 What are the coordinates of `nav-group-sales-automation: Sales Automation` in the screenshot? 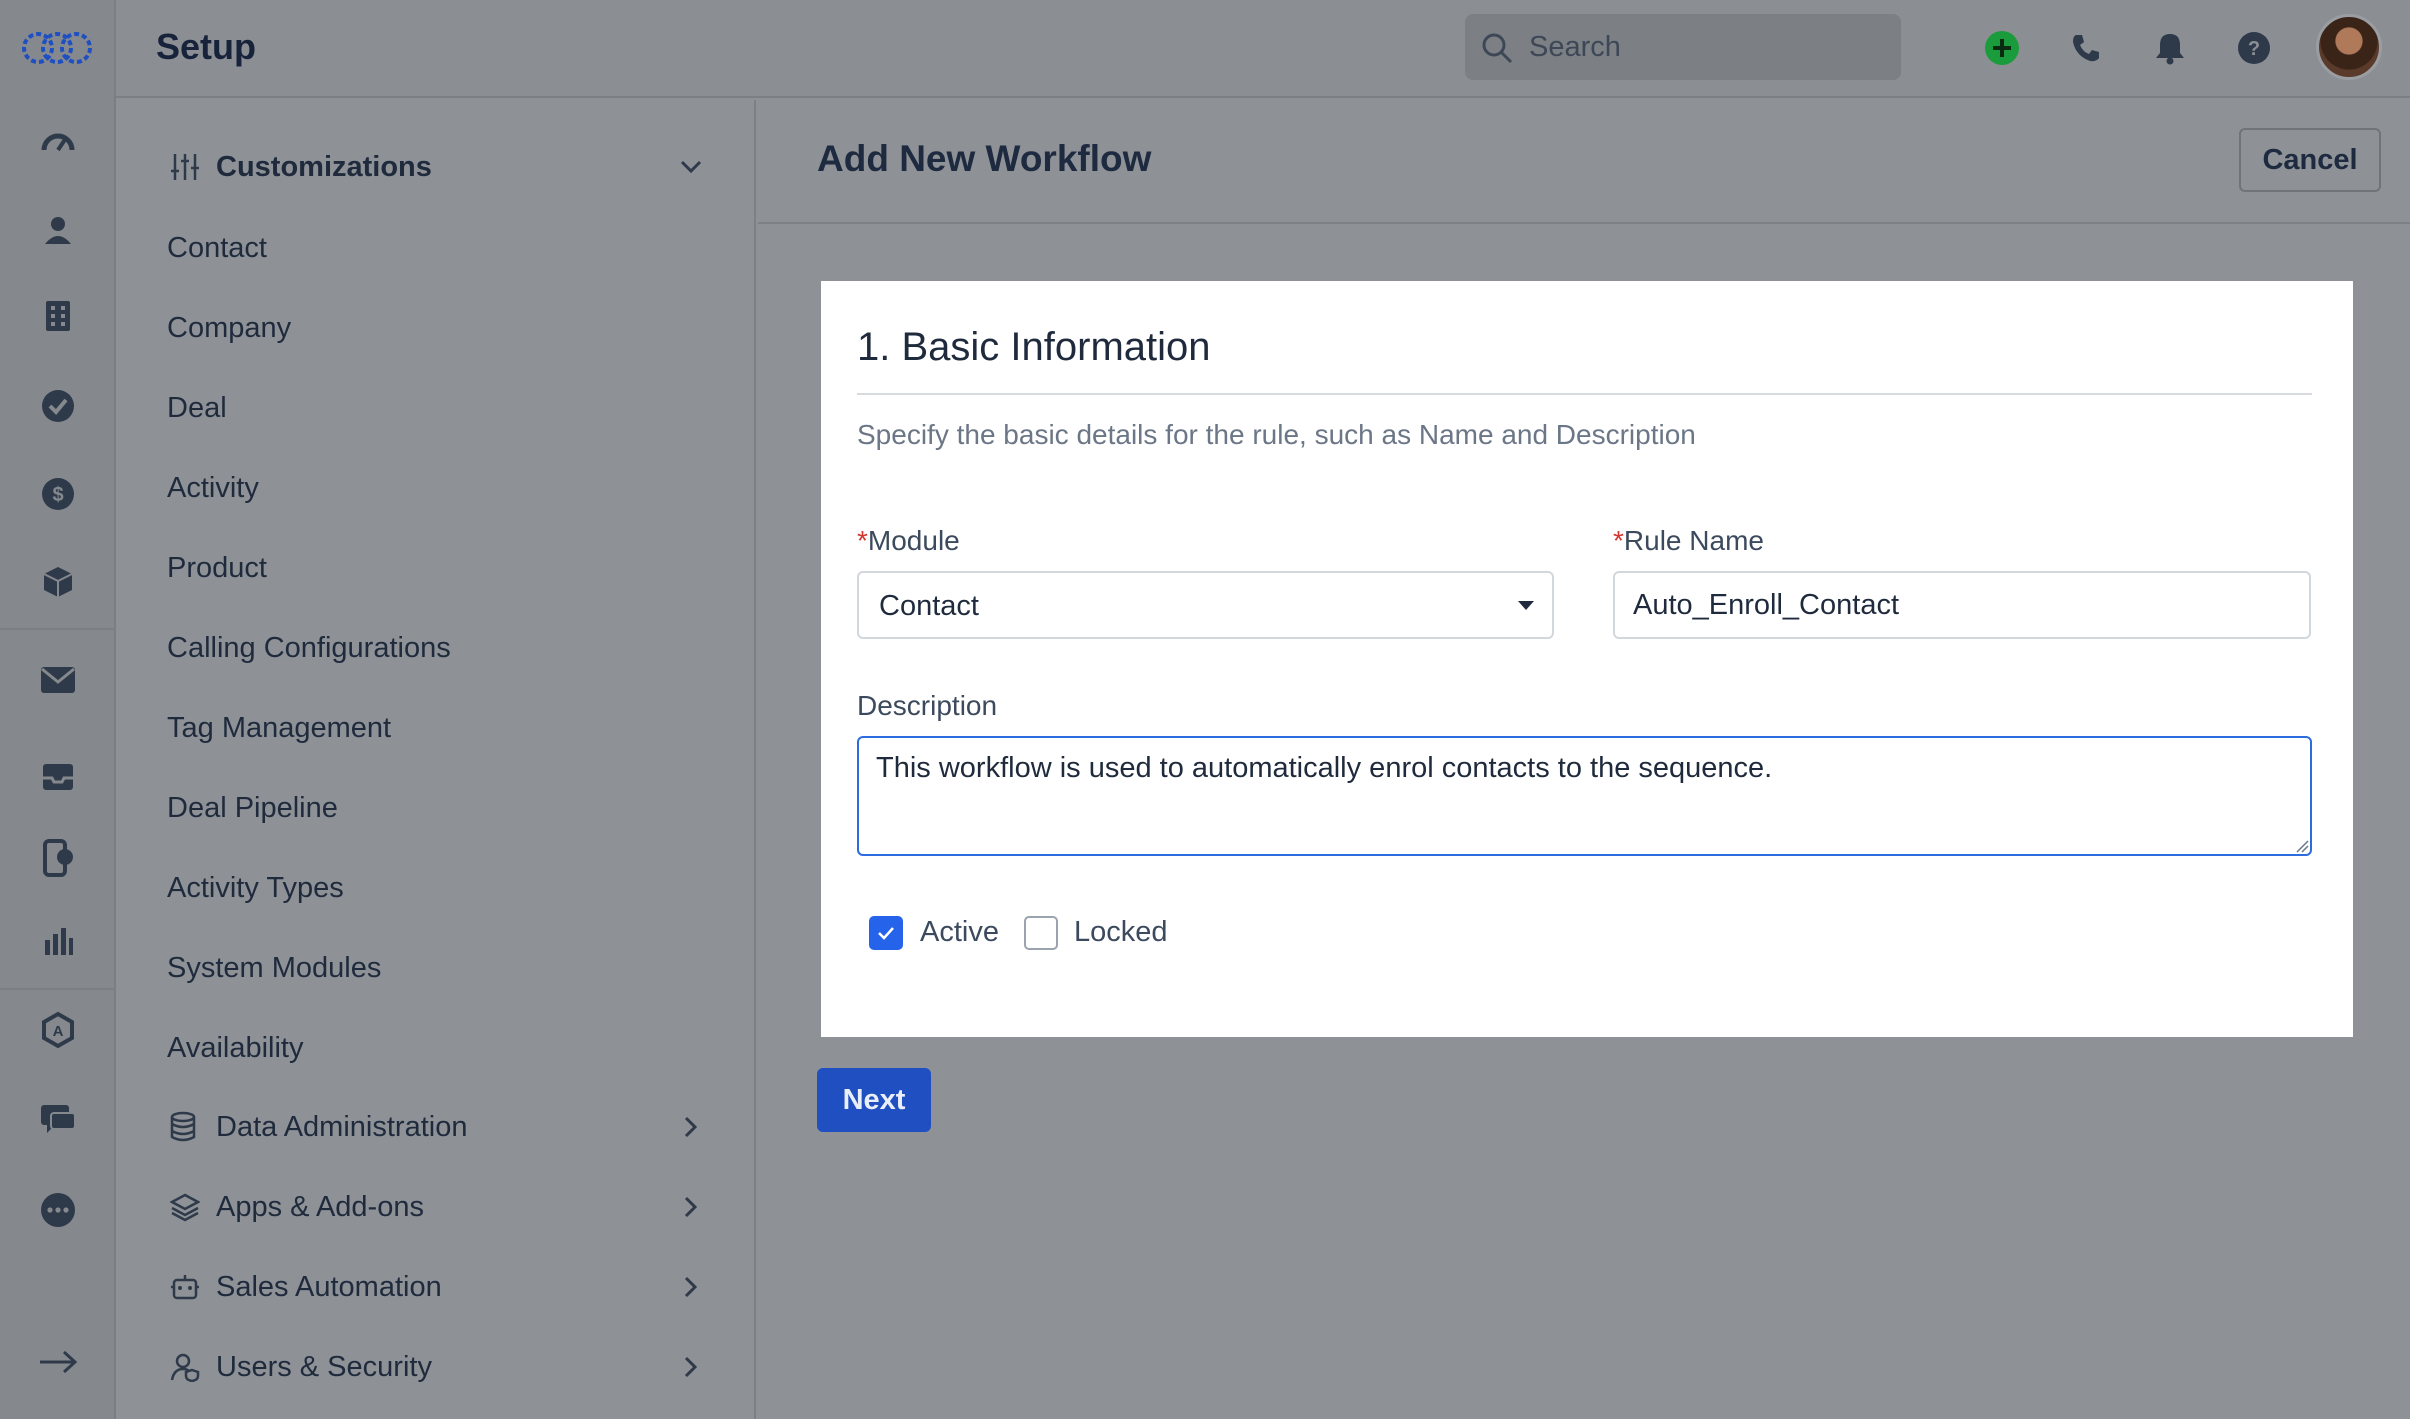 It's located at (438, 1287).